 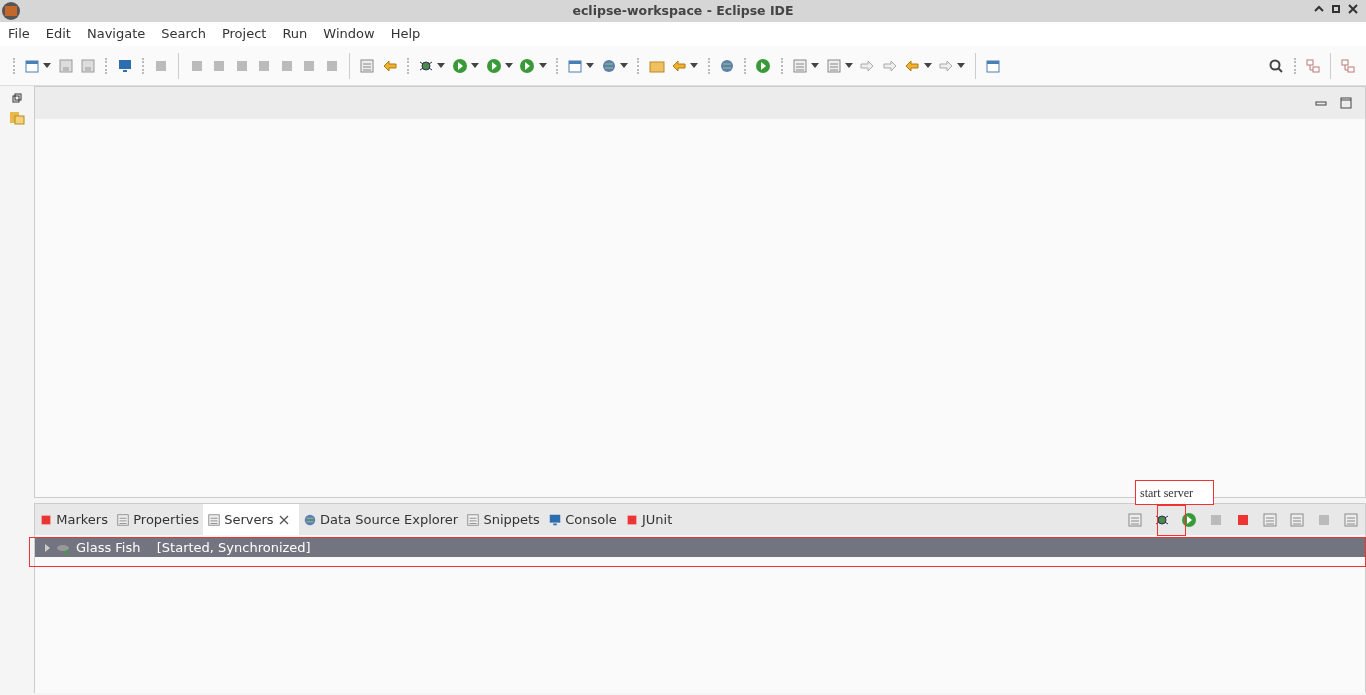 What do you see at coordinates (250, 519) in the screenshot?
I see `panel-tab: Servers` at bounding box center [250, 519].